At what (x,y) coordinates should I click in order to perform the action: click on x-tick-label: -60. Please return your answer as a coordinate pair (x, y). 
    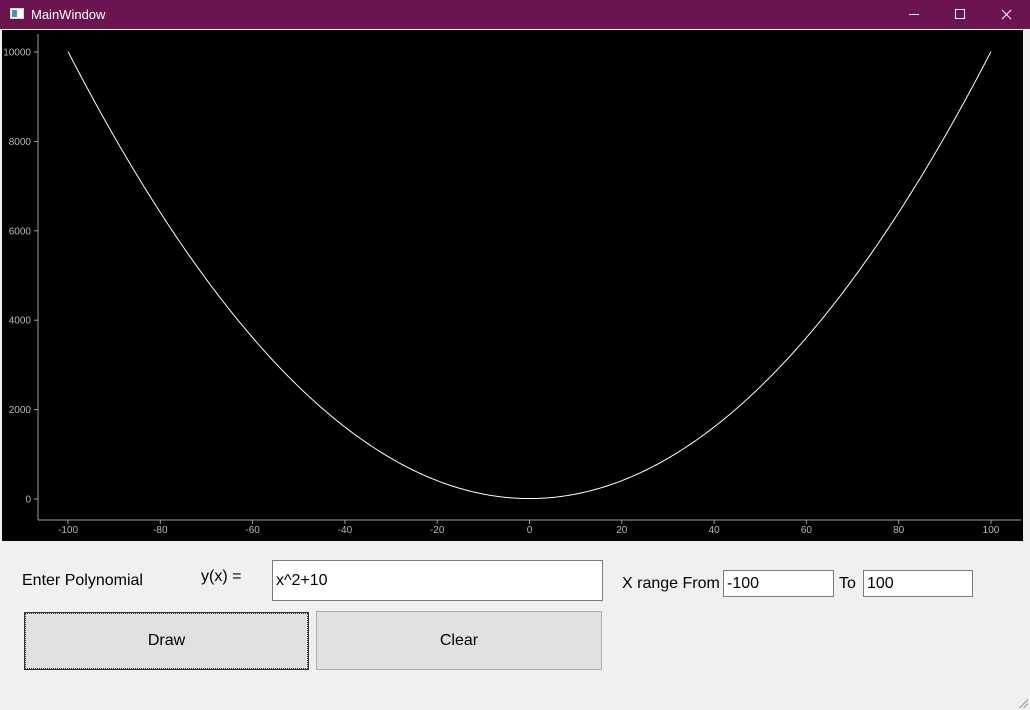
    Looking at the image, I should click on (252, 530).